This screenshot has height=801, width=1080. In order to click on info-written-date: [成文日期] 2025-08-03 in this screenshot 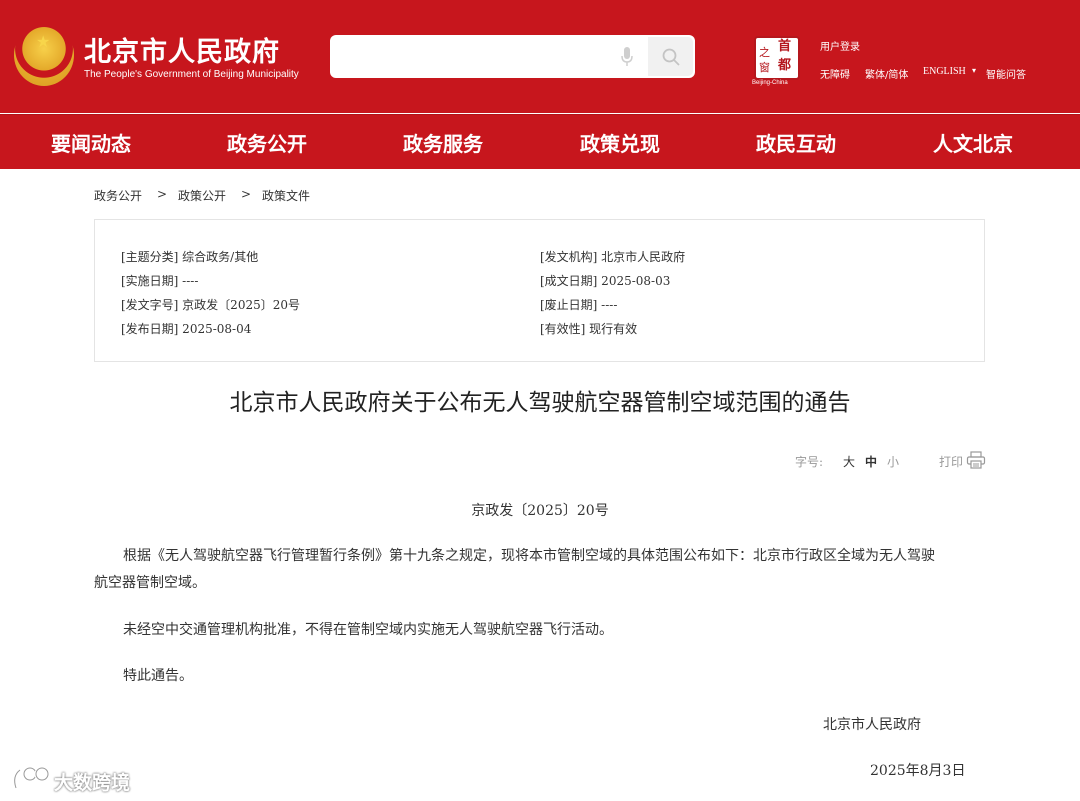, I will do `click(605, 281)`.